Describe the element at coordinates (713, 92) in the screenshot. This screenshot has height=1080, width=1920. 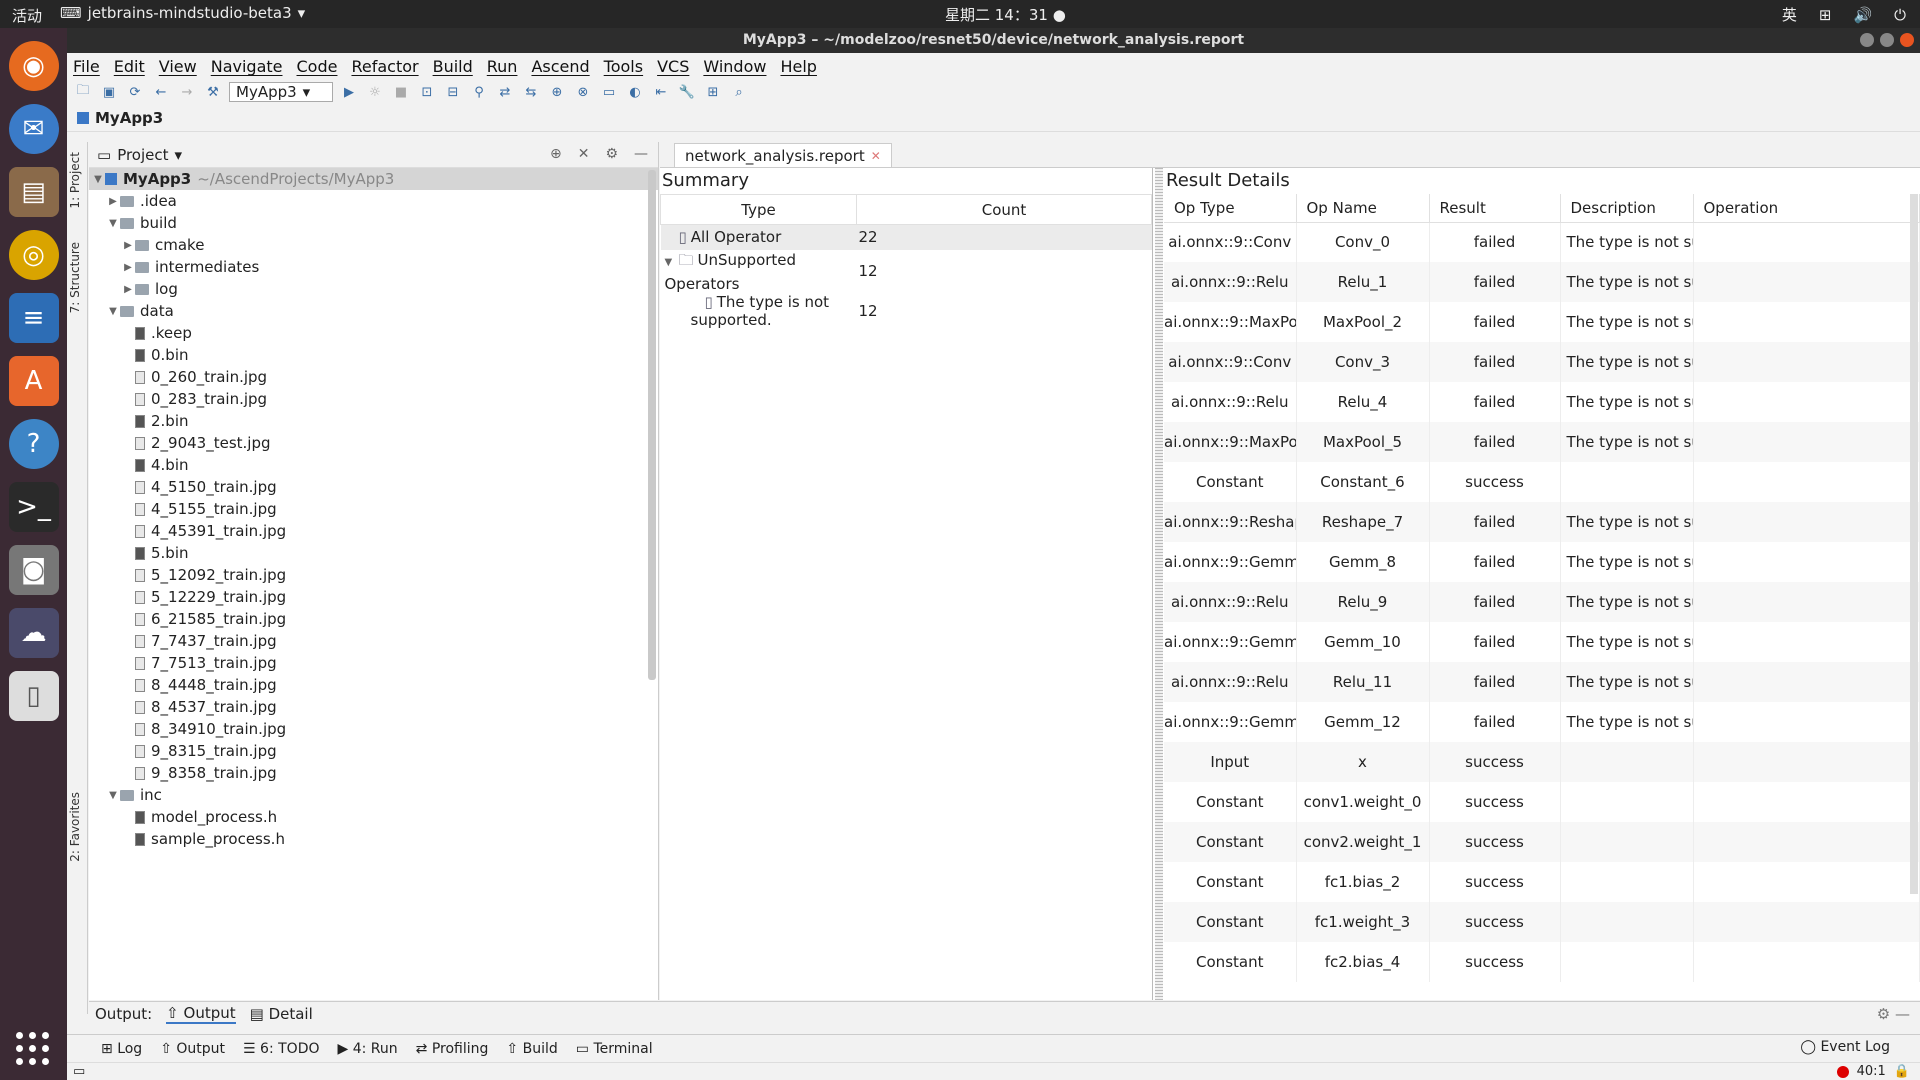
I see `project-structure-icon: ⊞` at that location.